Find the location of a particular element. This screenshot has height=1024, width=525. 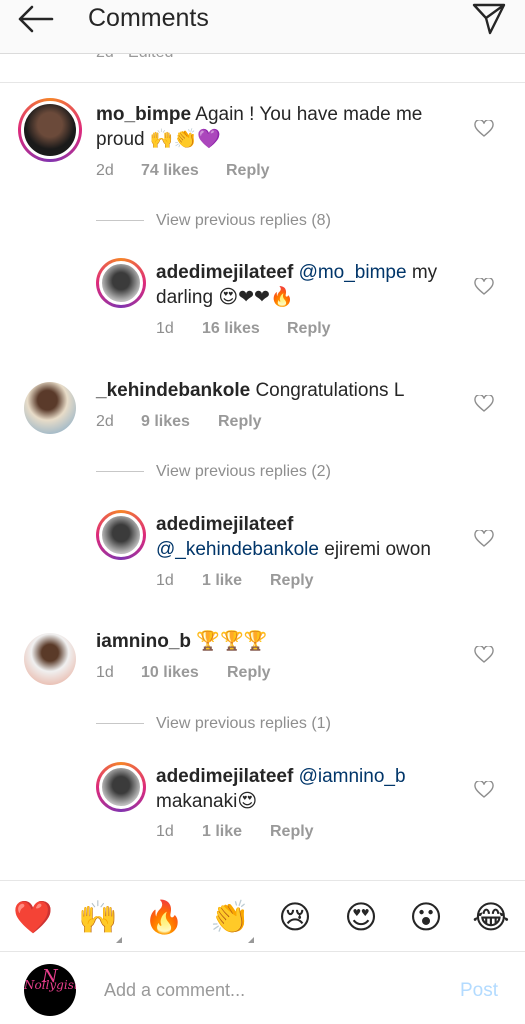

header-bar: Comments is located at coordinates (262, 27).